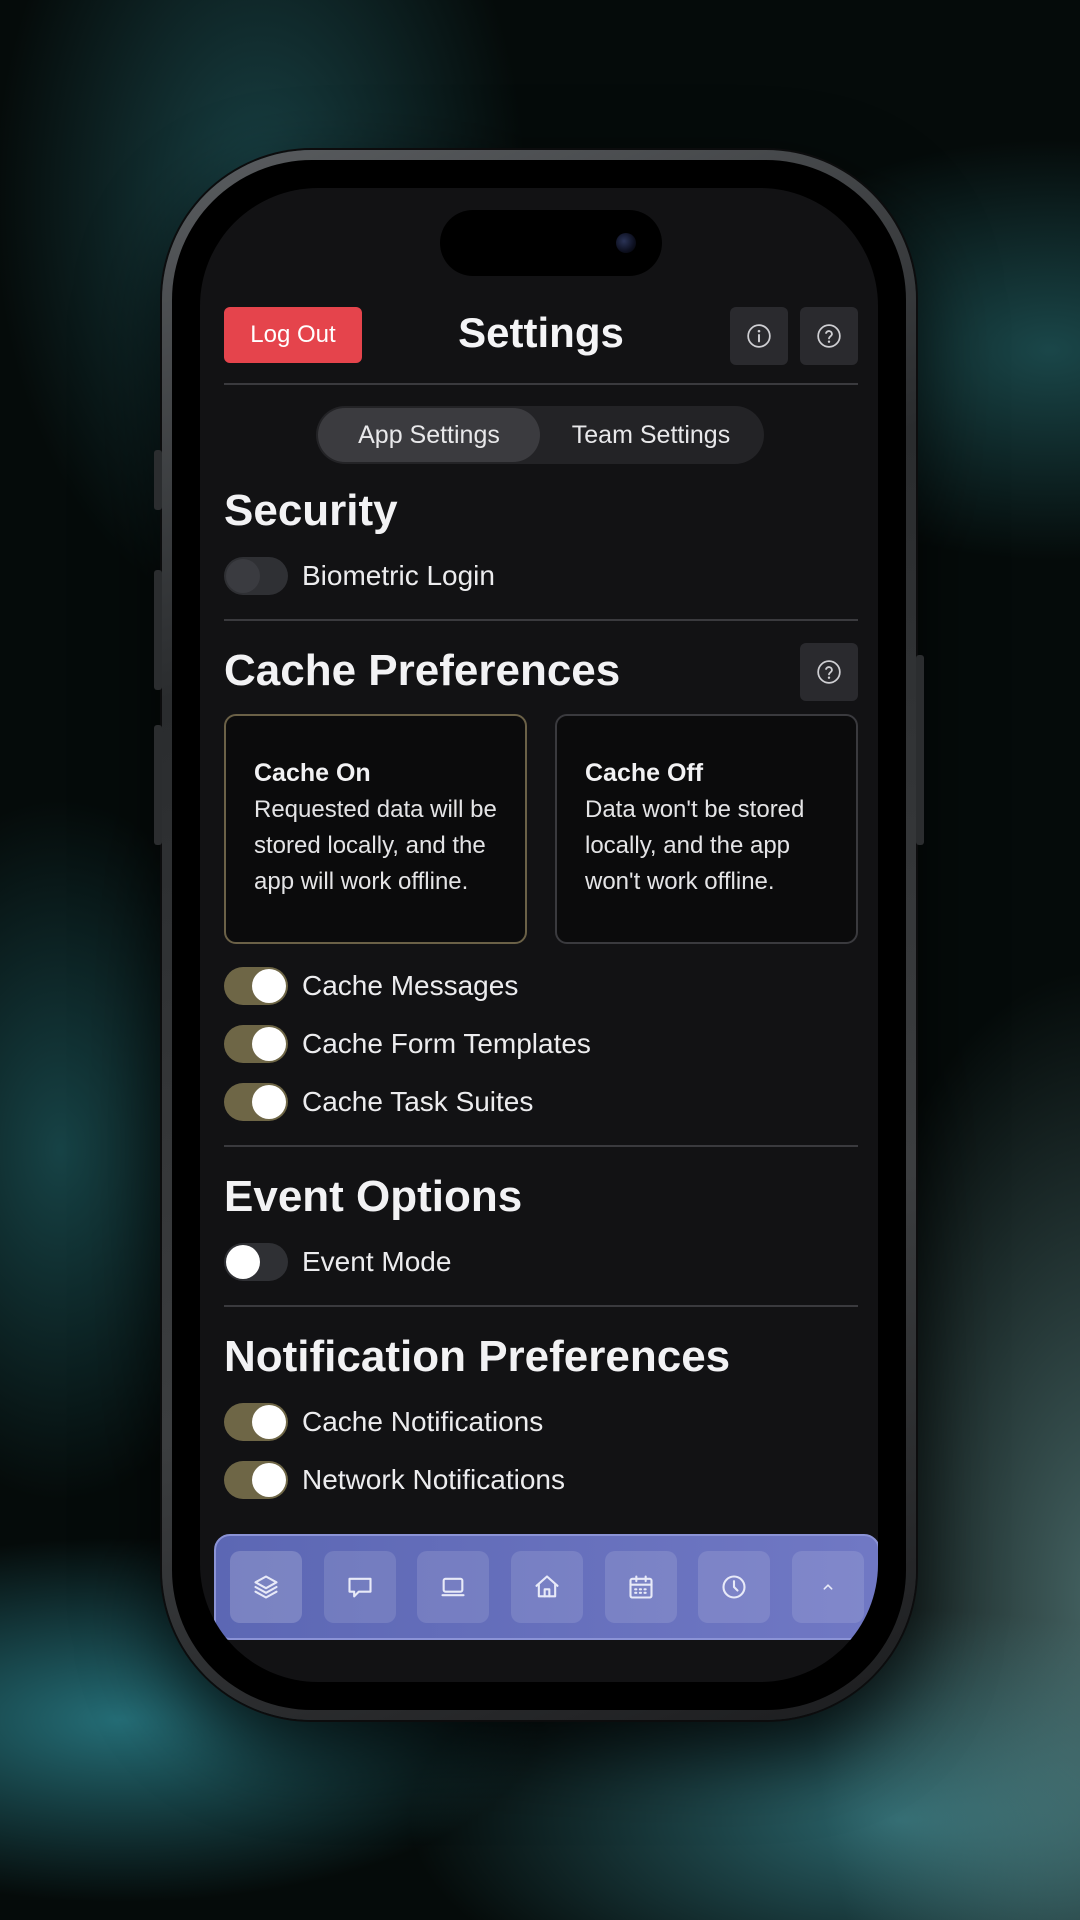 The image size is (1080, 1920). Describe the element at coordinates (551, 243) in the screenshot. I see `dynamic-island` at that location.